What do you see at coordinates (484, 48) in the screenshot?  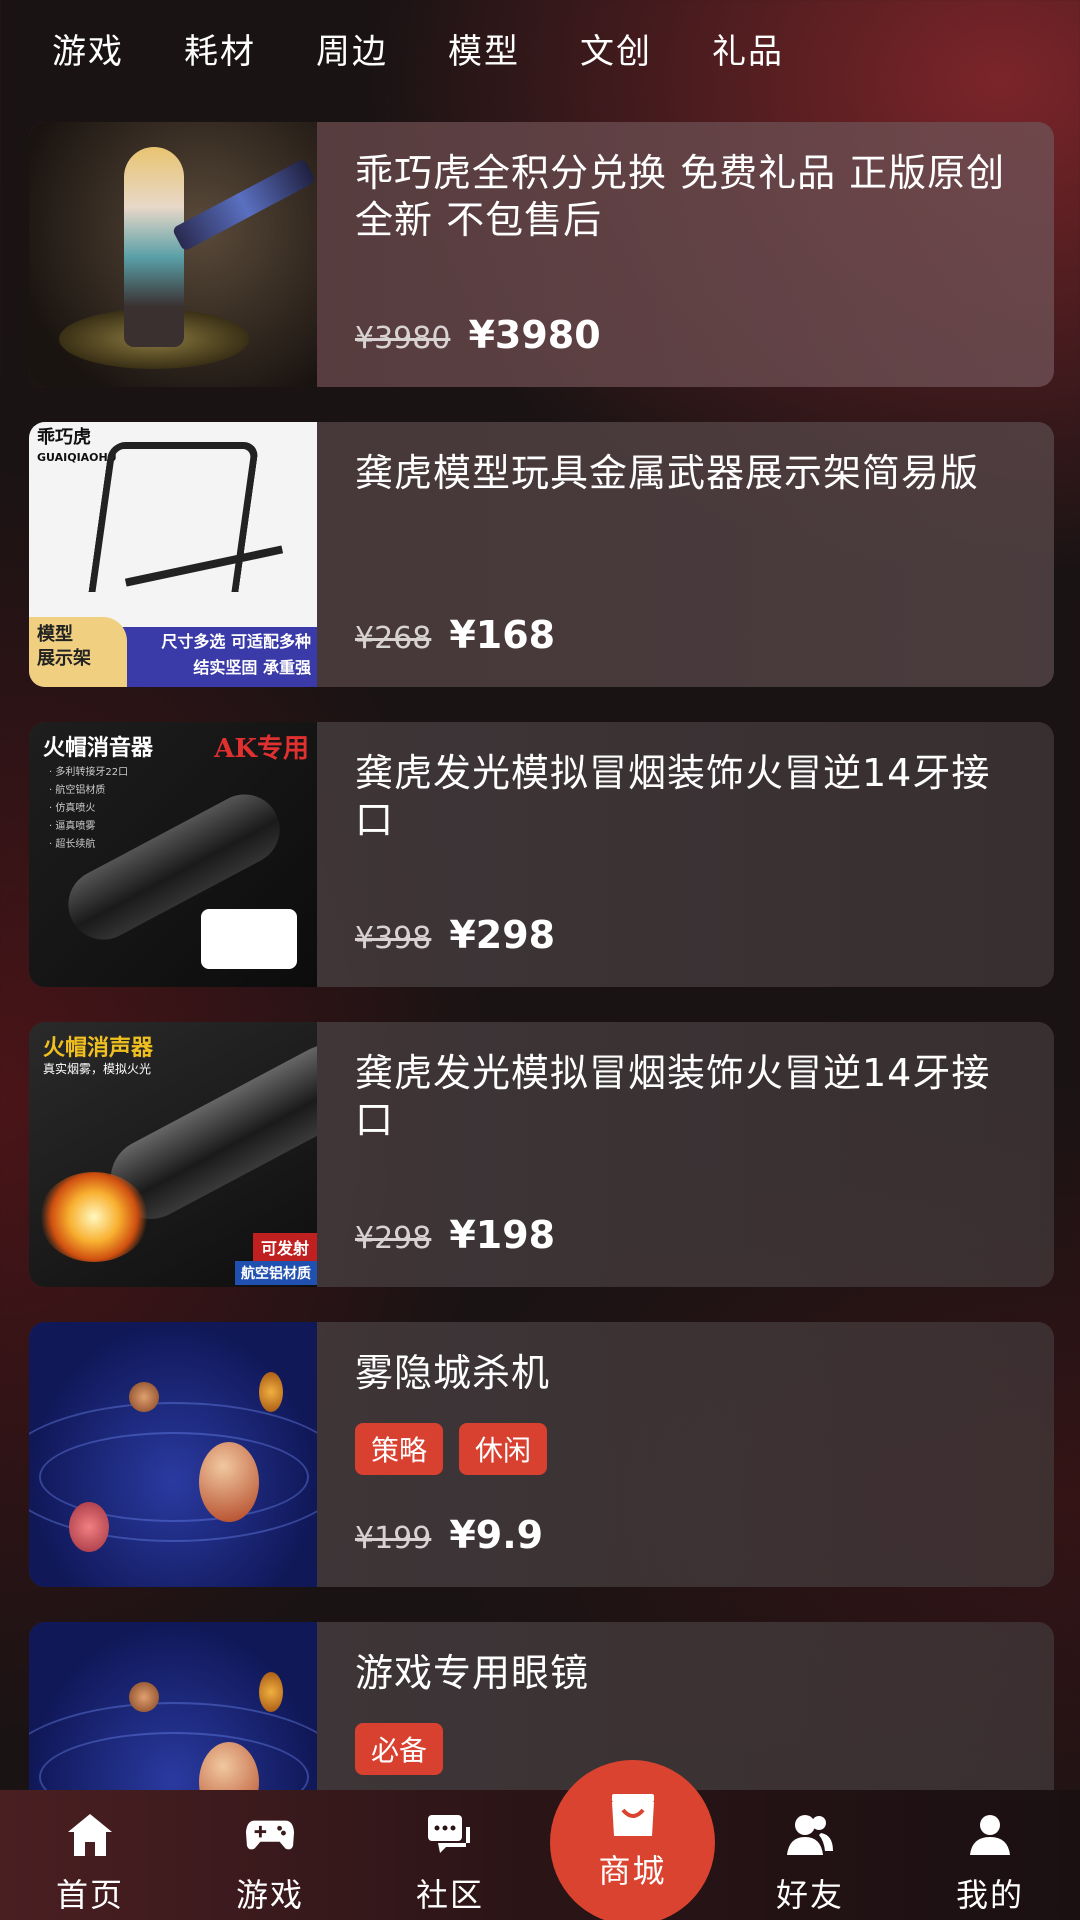 I see `tab-models: 模型` at bounding box center [484, 48].